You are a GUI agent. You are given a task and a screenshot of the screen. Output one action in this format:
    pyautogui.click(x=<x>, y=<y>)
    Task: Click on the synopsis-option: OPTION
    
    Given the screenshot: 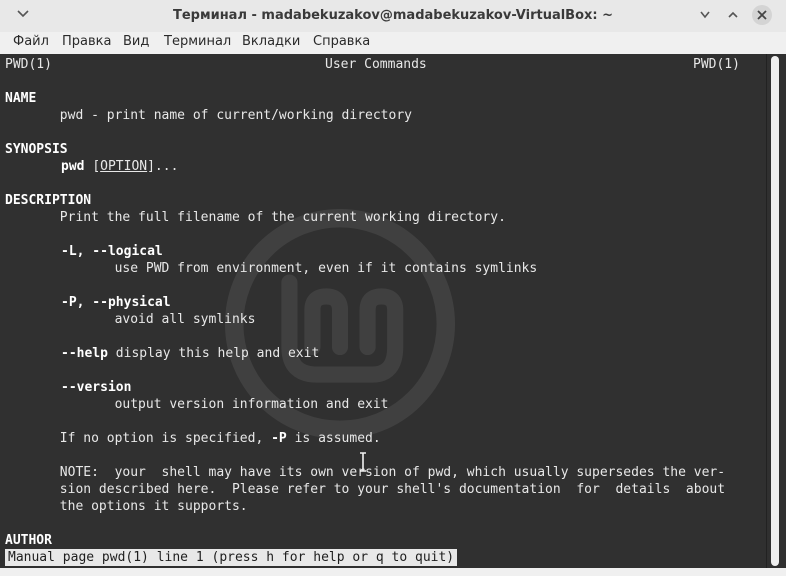 What is the action you would take?
    pyautogui.click(x=124, y=166)
    